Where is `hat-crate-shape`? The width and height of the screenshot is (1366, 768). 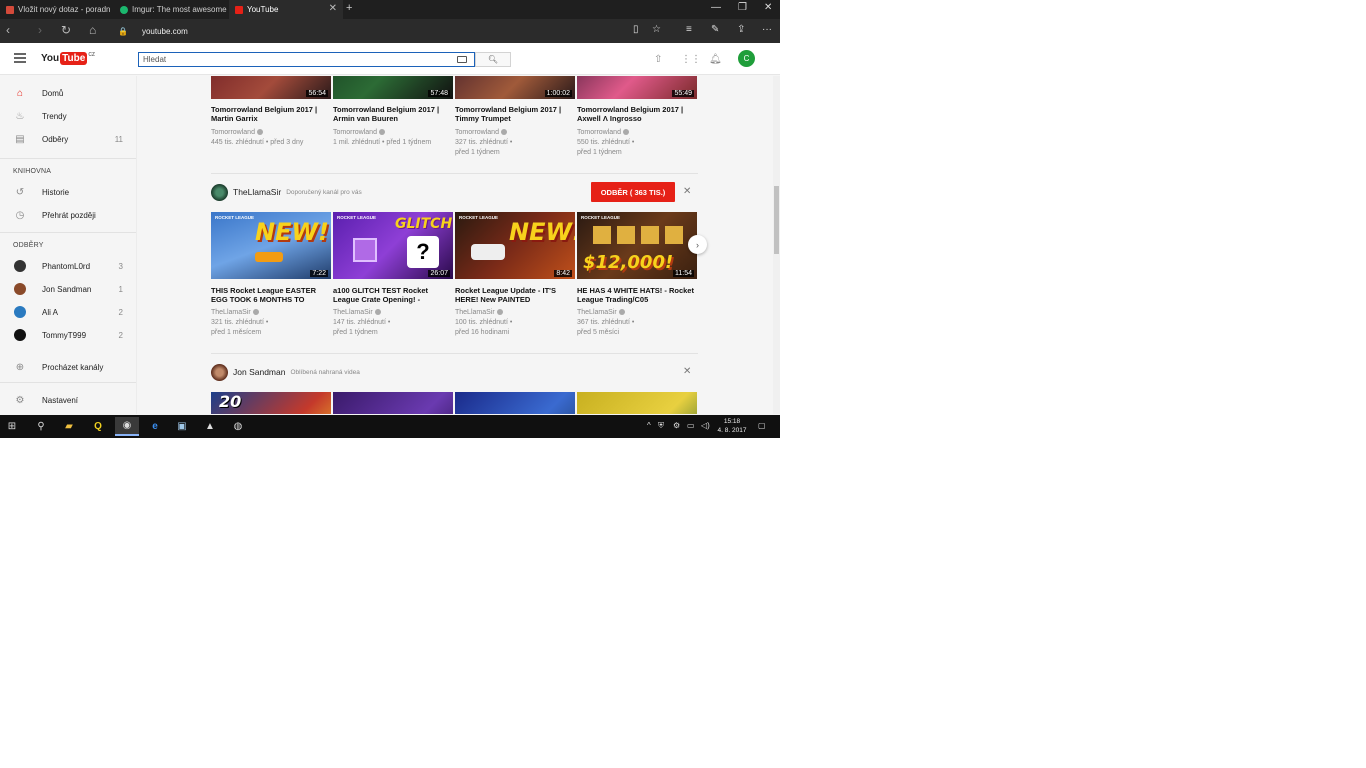 hat-crate-shape is located at coordinates (602, 235).